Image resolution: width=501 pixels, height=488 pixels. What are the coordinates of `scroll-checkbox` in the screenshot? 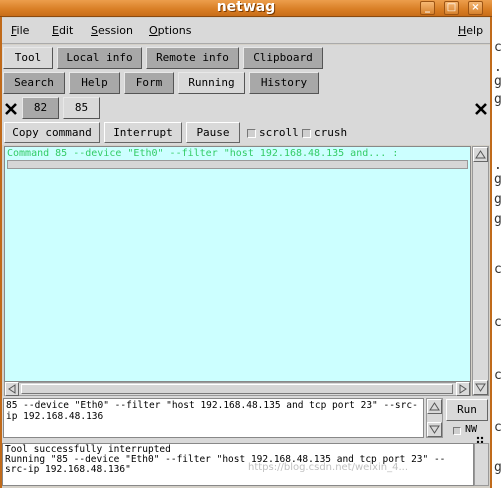 It's located at (251, 133).